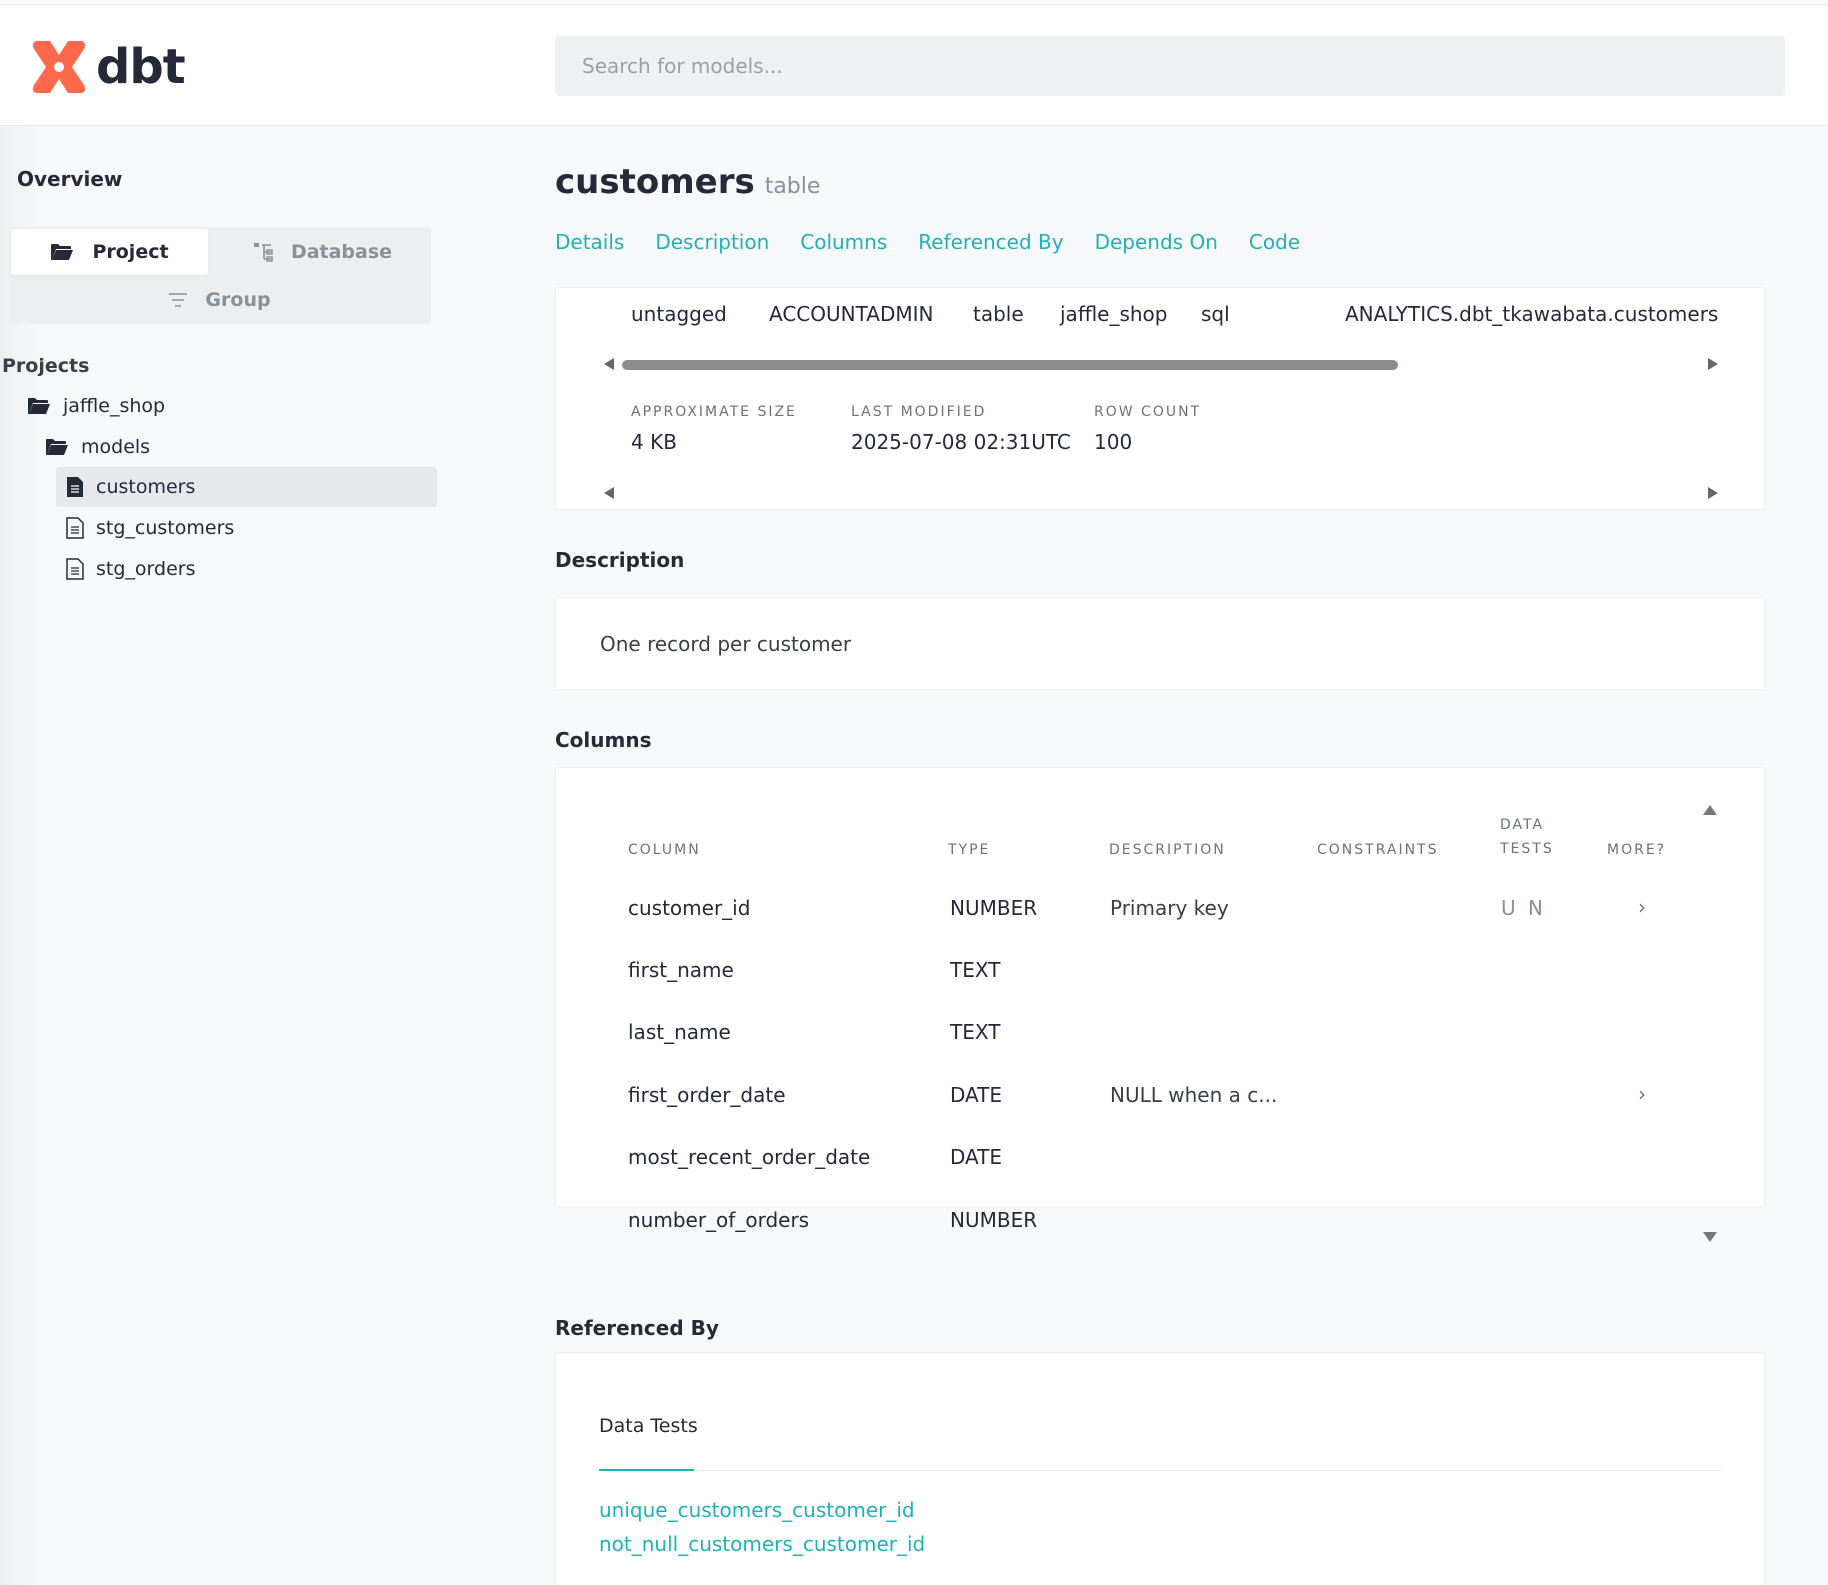 The height and width of the screenshot is (1585, 1828). I want to click on detail-relation-value: ANALYTICS.dbt_tkawabata.customers, so click(1532, 314).